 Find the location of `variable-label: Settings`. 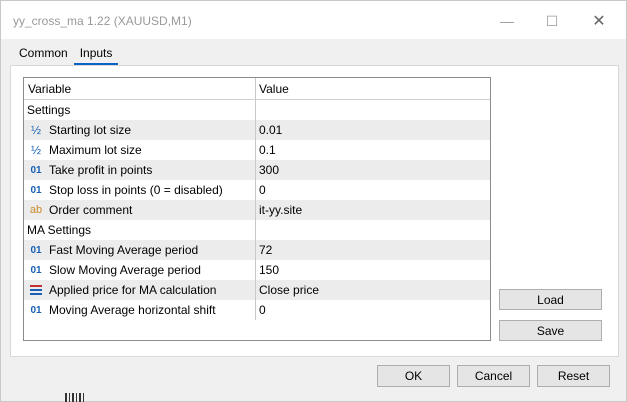

variable-label: Settings is located at coordinates (49, 110).